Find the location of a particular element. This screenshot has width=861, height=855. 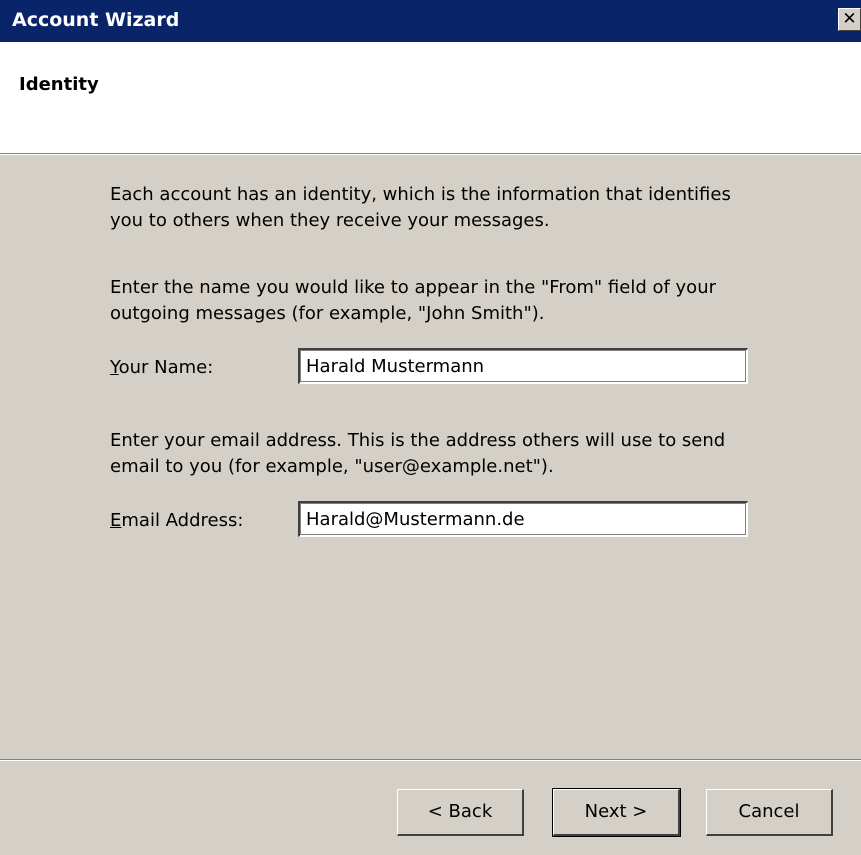

close-icon: ✕ is located at coordinates (849, 19).